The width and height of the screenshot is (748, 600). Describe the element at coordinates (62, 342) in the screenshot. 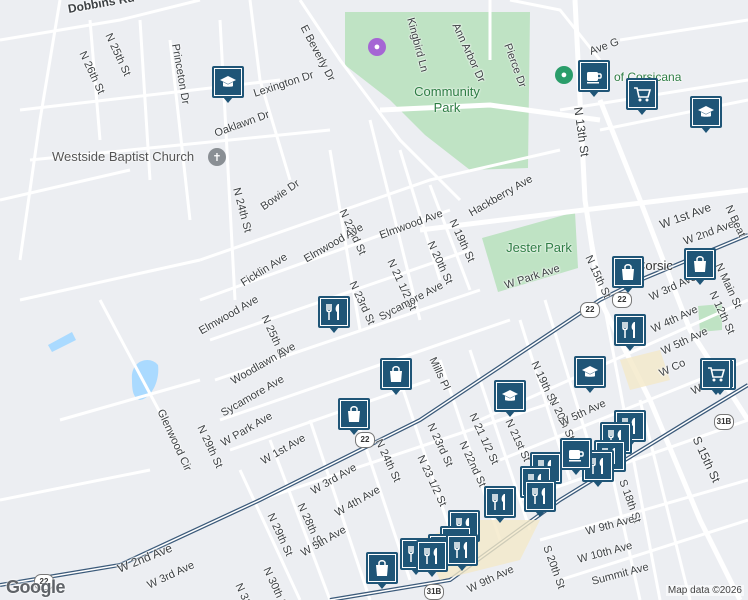

I see `pond-small` at that location.